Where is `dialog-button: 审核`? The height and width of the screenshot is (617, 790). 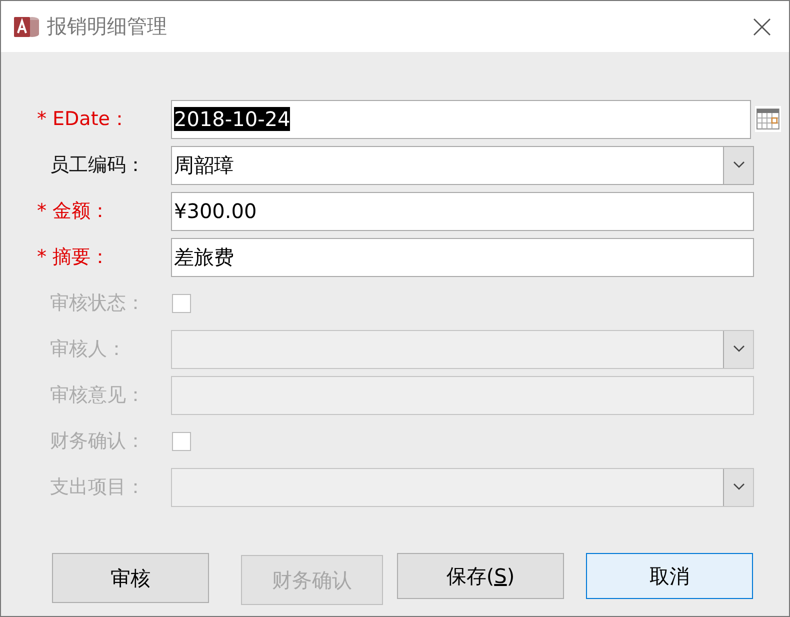 dialog-button: 审核 is located at coordinates (130, 578).